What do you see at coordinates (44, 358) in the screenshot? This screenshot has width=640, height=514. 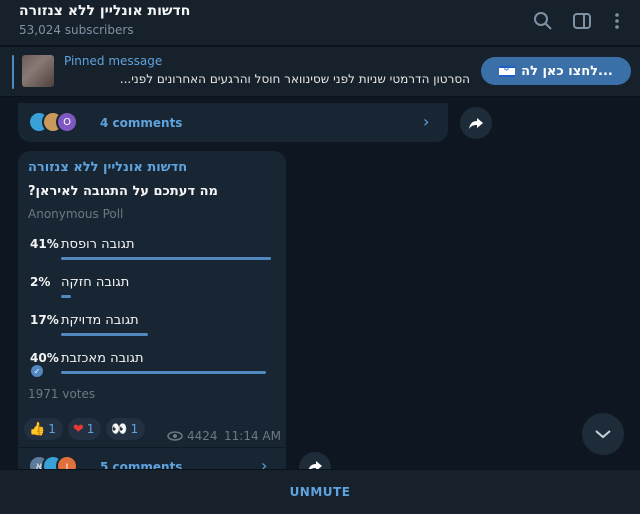 I see `poll-option-percent: 40%` at bounding box center [44, 358].